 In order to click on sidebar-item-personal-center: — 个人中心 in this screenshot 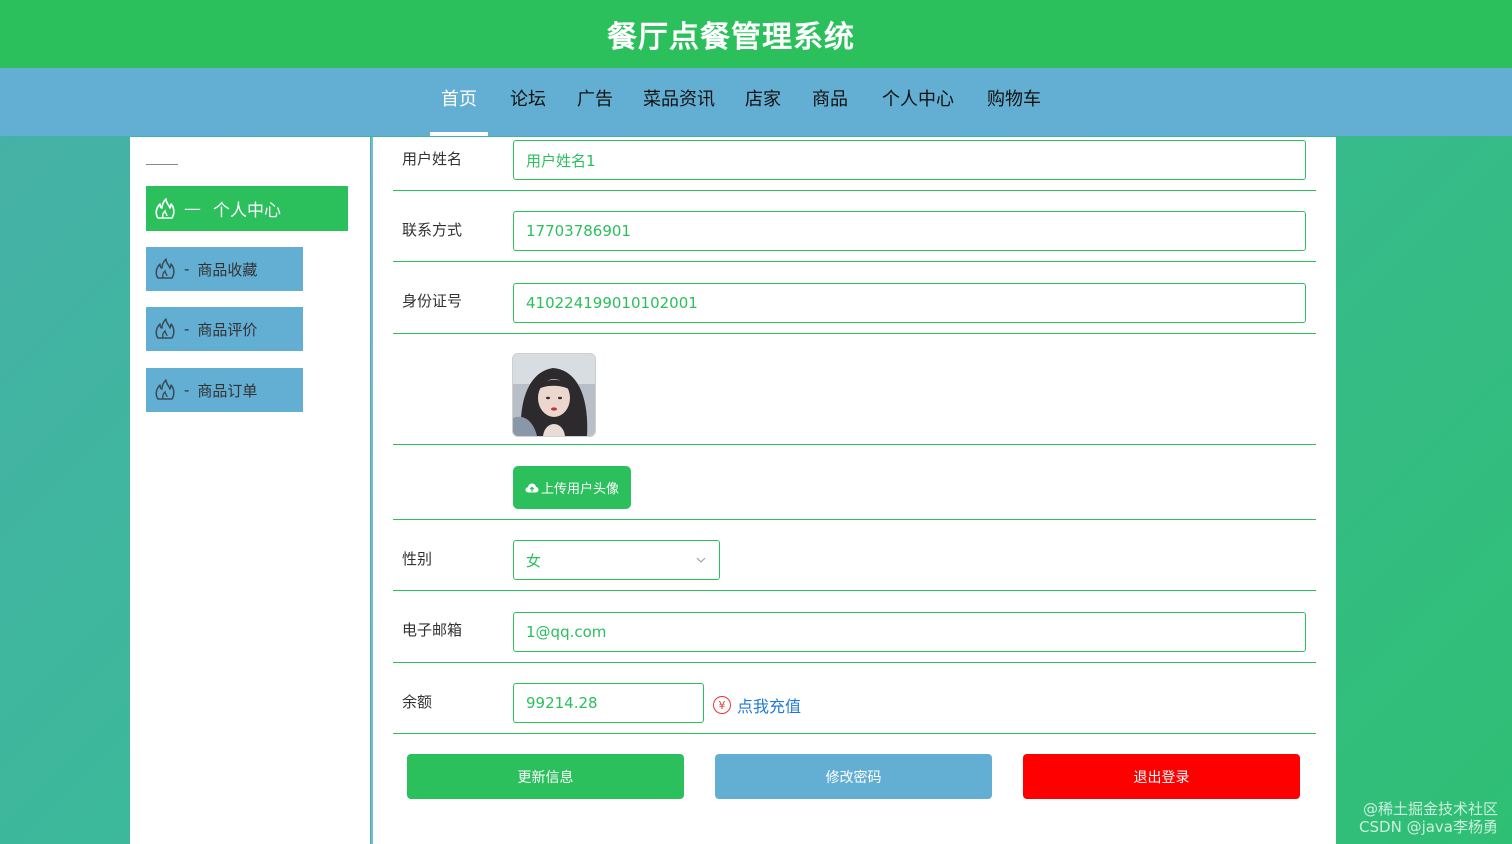, I will do `click(247, 208)`.